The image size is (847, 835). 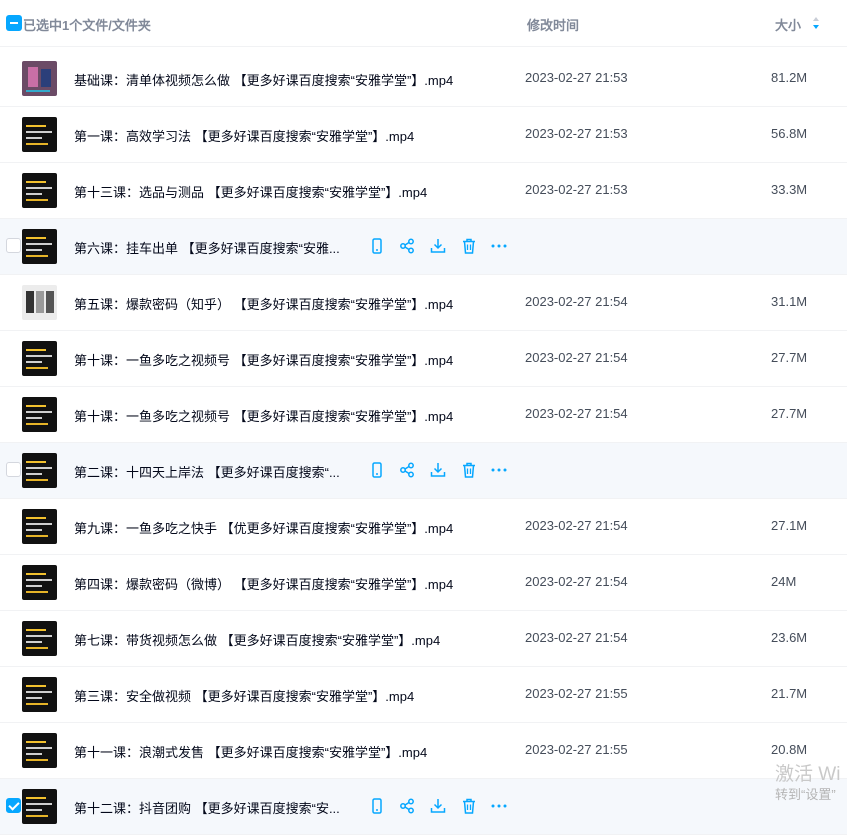 What do you see at coordinates (87, 25) in the screenshot?
I see `selection-count-label: 已选中1个文件/文件夹` at bounding box center [87, 25].